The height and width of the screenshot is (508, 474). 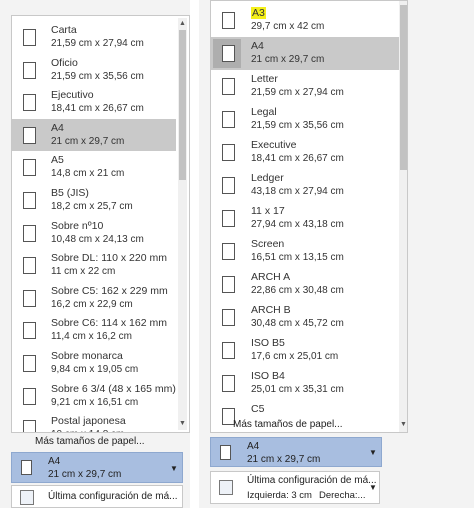 What do you see at coordinates (94, 265) in the screenshot?
I see `paper-size-item: Sobre DL: 110 x 220 mm 11 cm x 22 cm` at bounding box center [94, 265].